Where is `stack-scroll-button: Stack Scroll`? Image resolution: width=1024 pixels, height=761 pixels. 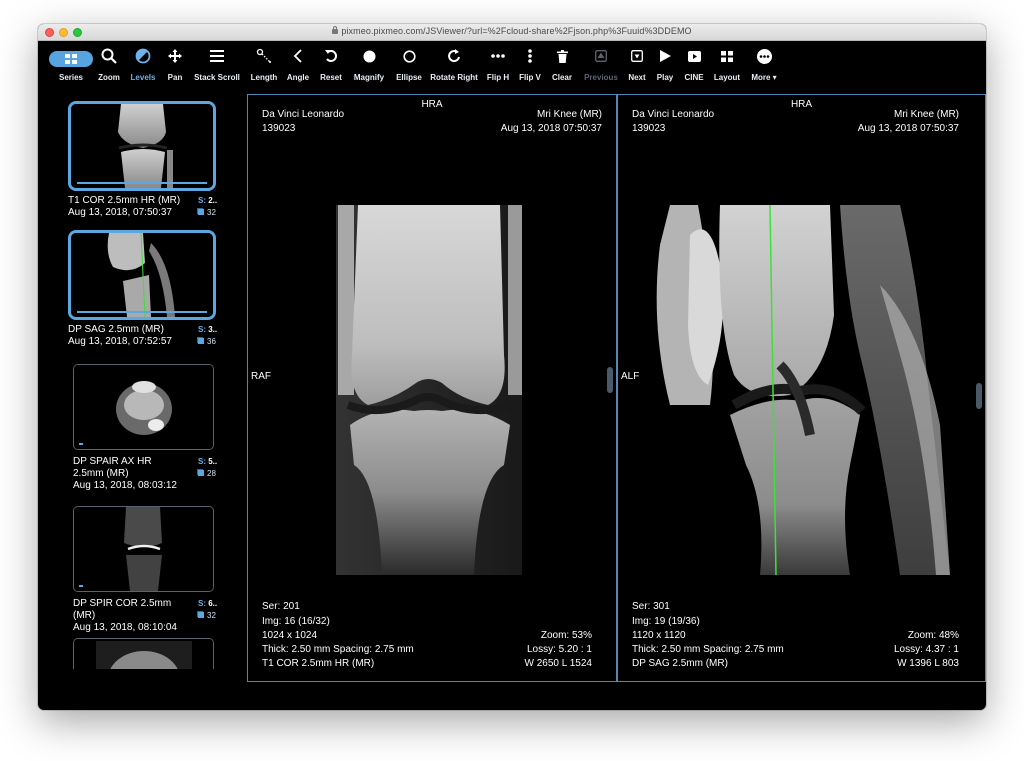
stack-scroll-button: Stack Scroll is located at coordinates (217, 67).